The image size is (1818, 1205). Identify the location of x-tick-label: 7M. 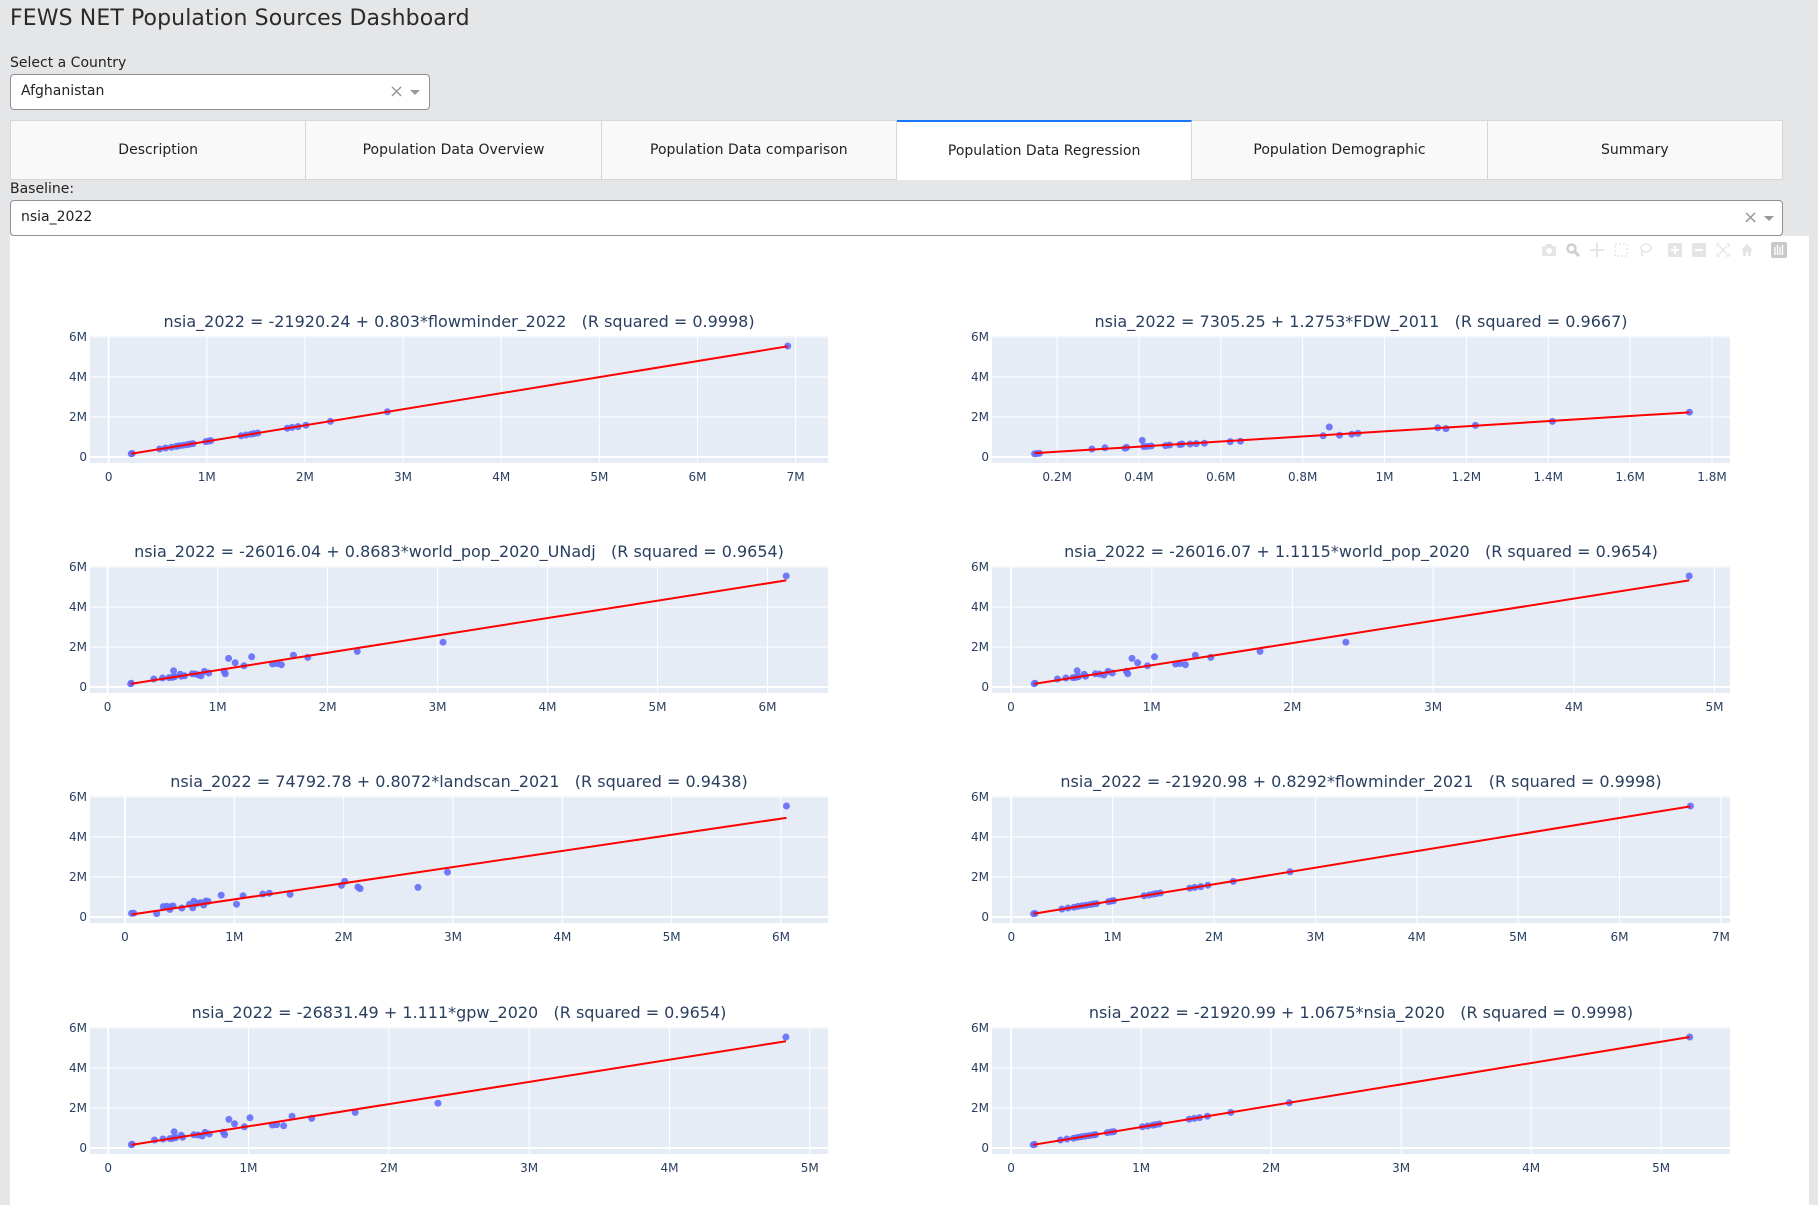
(796, 477).